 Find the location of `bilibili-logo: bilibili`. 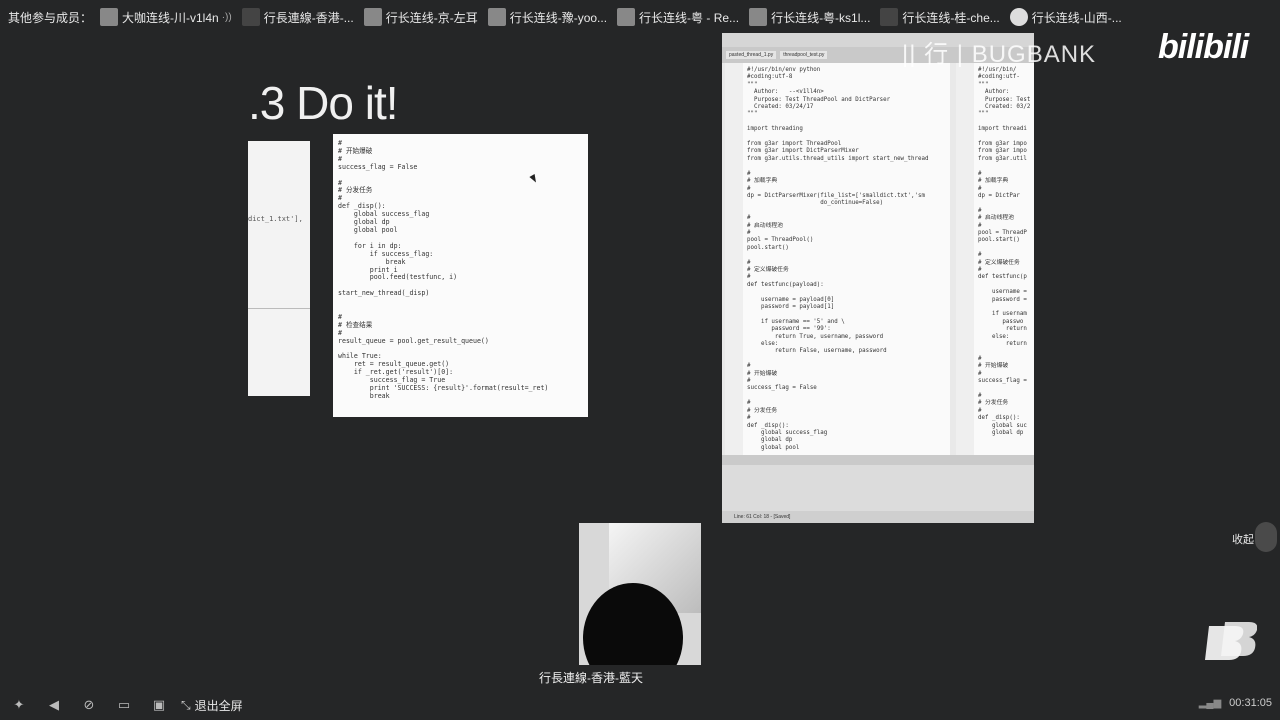

bilibili-logo: bilibili is located at coordinates (1203, 47).